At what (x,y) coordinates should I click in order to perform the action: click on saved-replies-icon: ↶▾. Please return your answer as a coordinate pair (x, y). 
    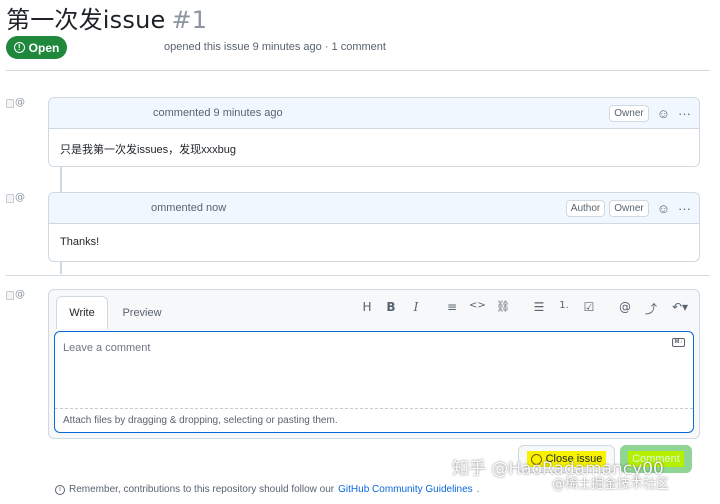
    Looking at the image, I should click on (680, 307).